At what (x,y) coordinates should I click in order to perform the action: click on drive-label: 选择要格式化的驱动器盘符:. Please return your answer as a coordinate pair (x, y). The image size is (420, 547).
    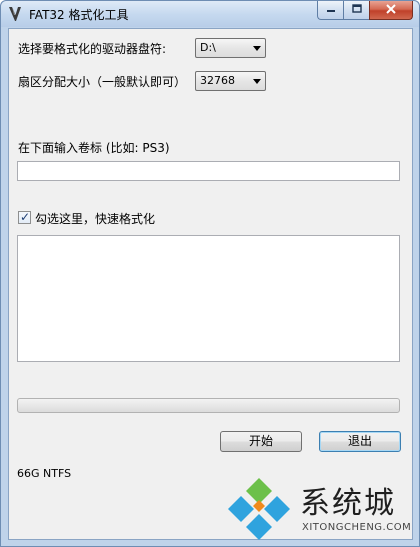
    Looking at the image, I should click on (92, 49).